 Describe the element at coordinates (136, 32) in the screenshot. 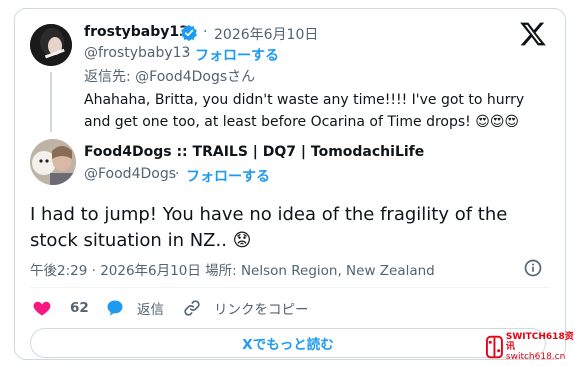

I see `reply-display-name: frostybaby13` at that location.